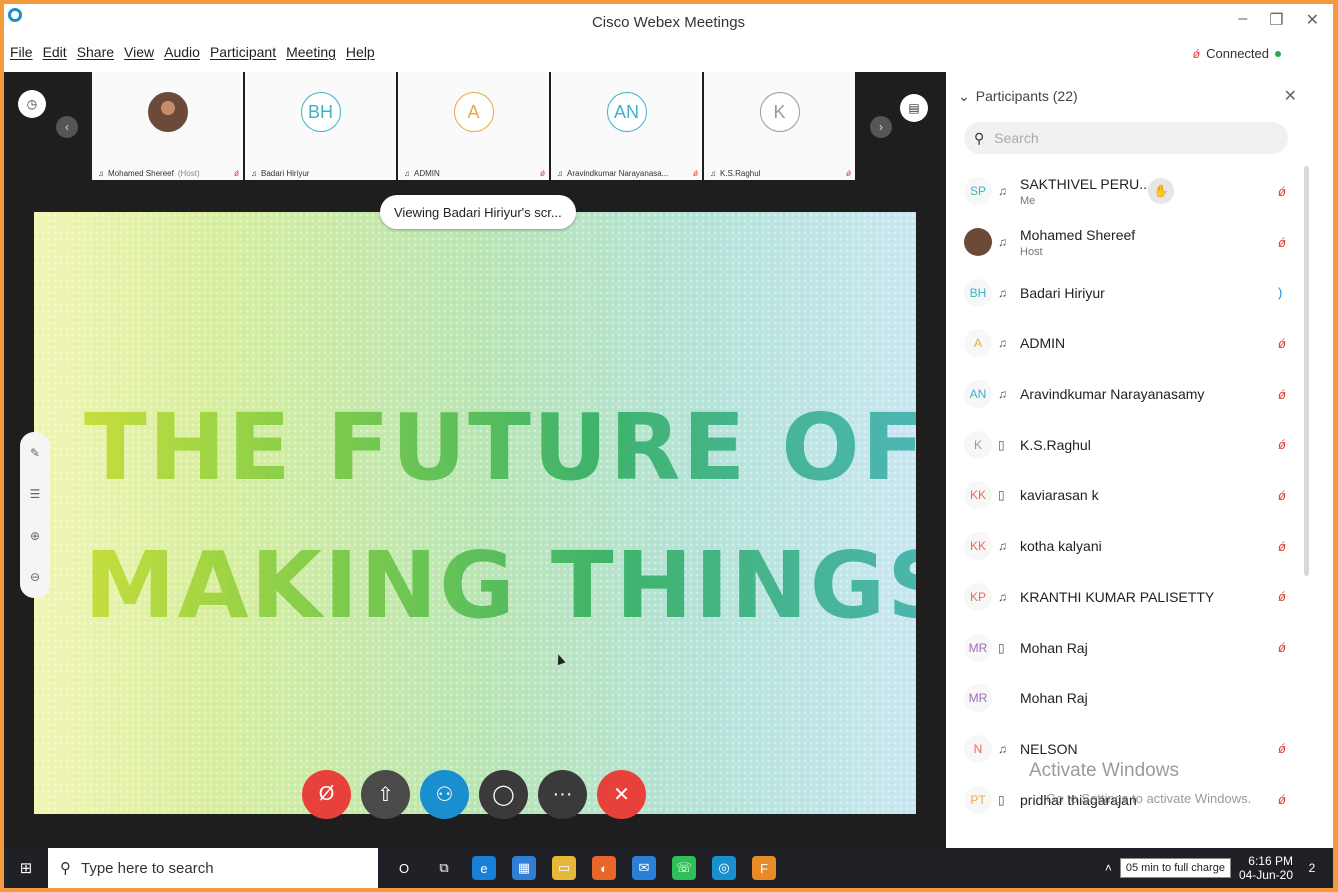 Image resolution: width=1338 pixels, height=892 pixels. I want to click on connected-dot-icon, so click(1278, 53).